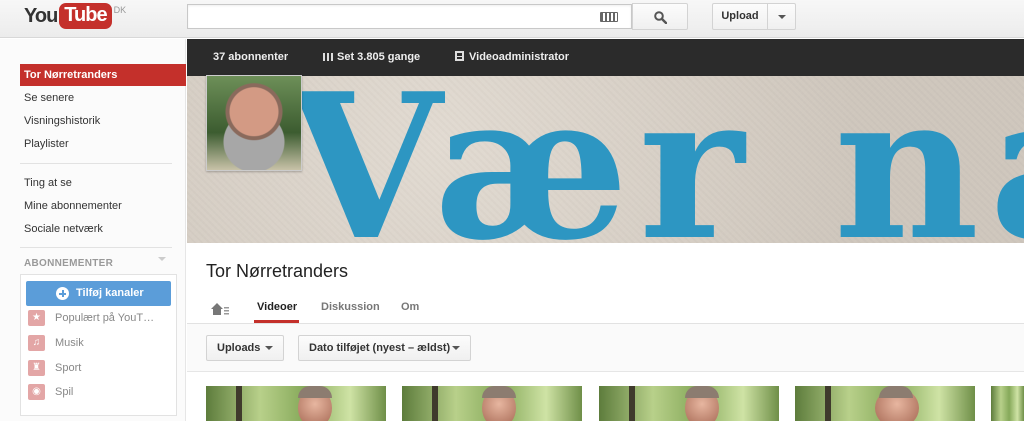  I want to click on masthead: You Tube DK Upload, so click(512, 19).